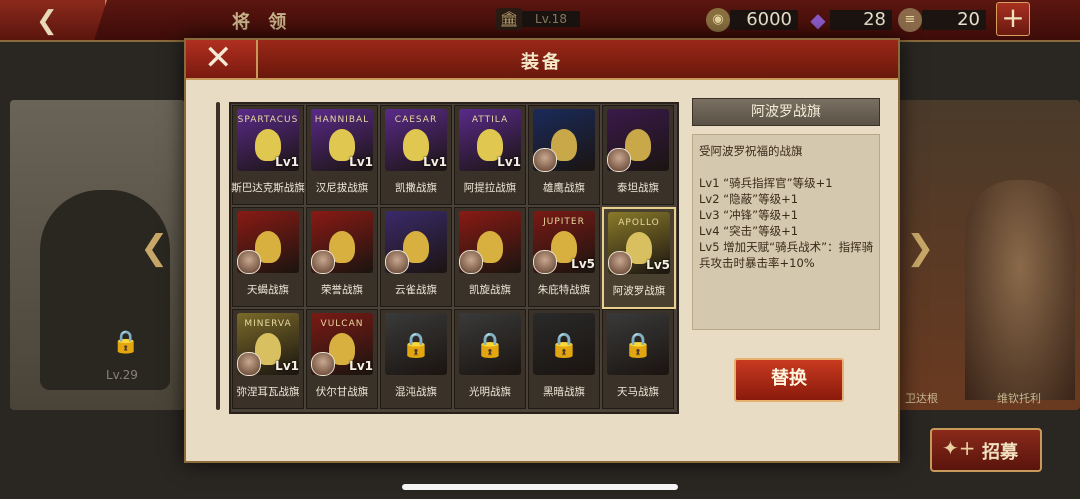  I want to click on banner-slot: CAESAR Lv1 凯撒战旗, so click(416, 155).